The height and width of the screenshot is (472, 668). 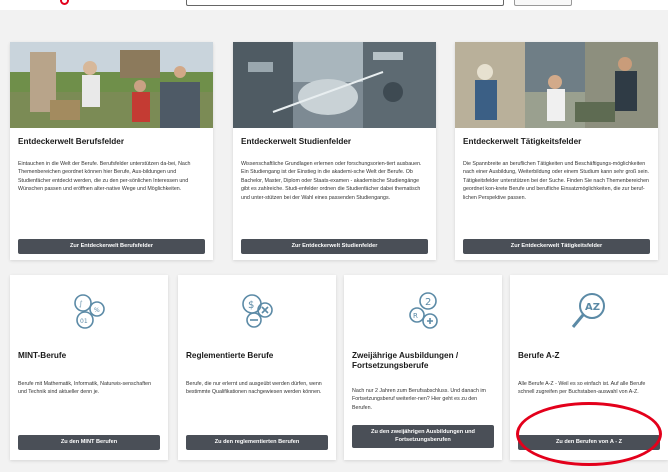 I want to click on regulated-icon: $, so click(x=257, y=311).